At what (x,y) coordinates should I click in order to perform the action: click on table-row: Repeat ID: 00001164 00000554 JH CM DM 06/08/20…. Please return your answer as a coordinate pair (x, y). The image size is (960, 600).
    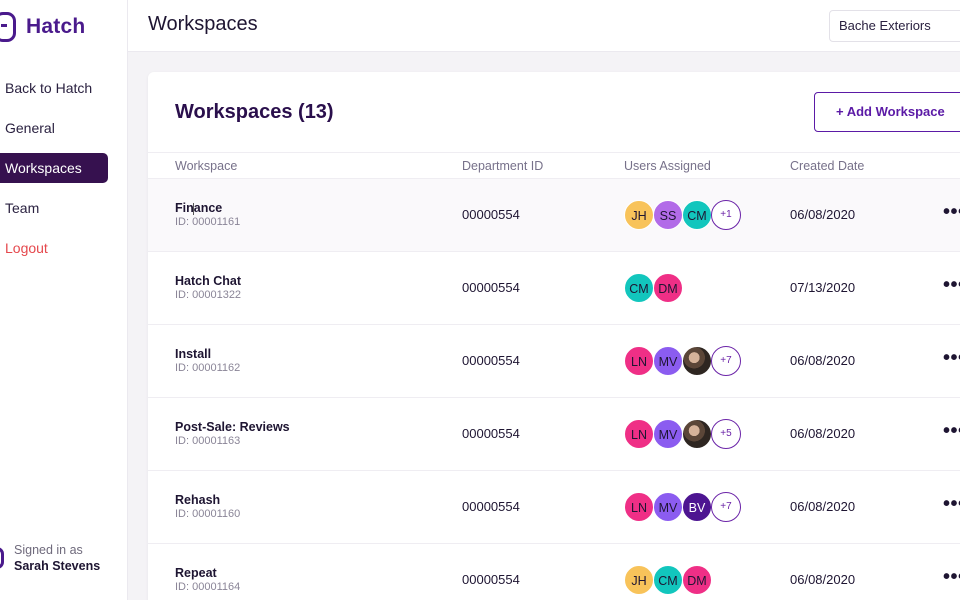
    Looking at the image, I should click on (554, 572).